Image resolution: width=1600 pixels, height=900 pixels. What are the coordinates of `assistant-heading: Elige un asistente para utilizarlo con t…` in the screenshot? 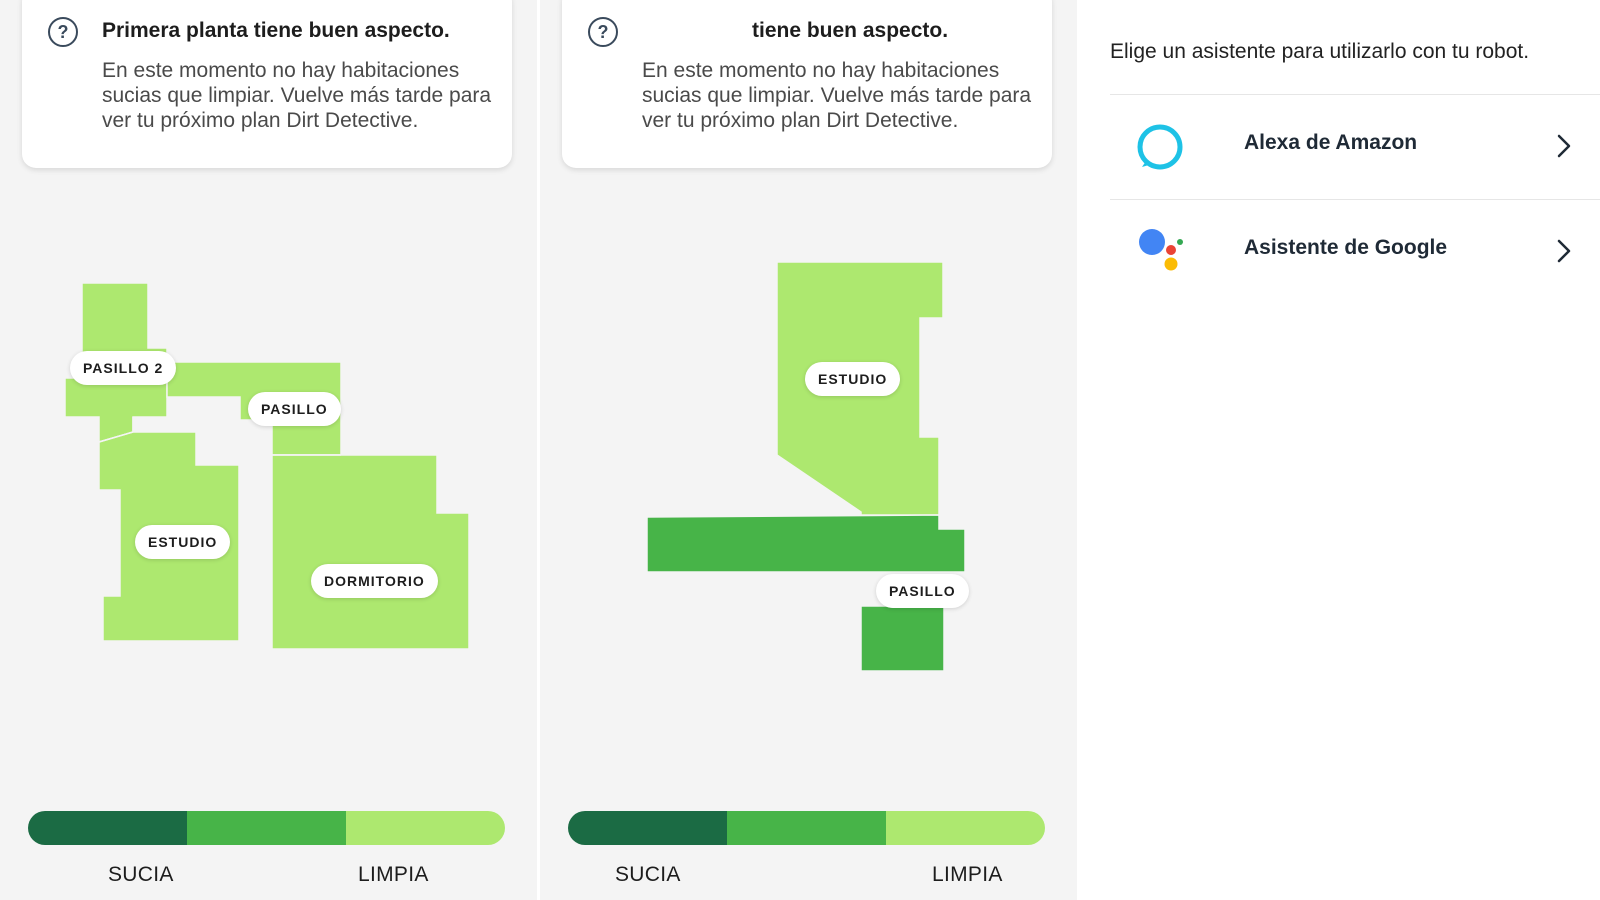 It's located at (1320, 51).